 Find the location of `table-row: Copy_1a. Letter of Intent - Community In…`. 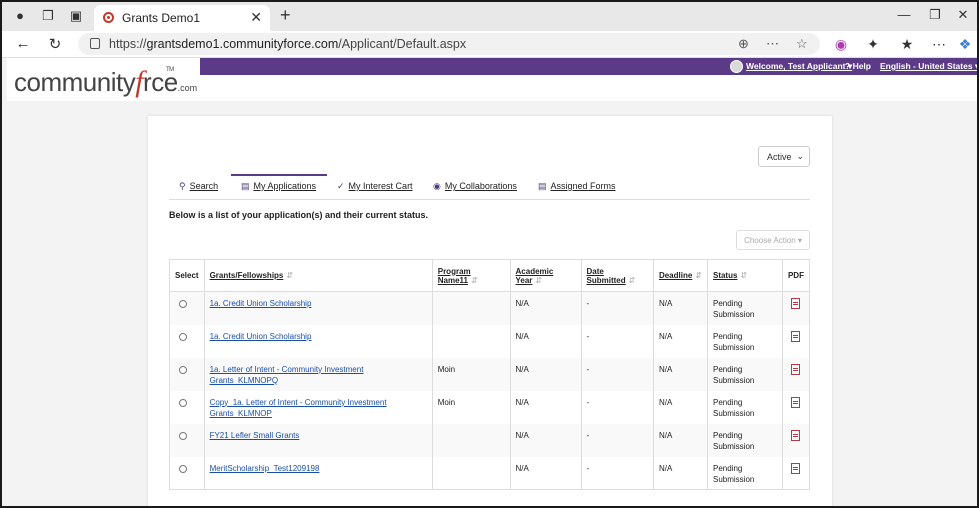

table-row: Copy_1a. Letter of Intent - Community In… is located at coordinates (490, 407).